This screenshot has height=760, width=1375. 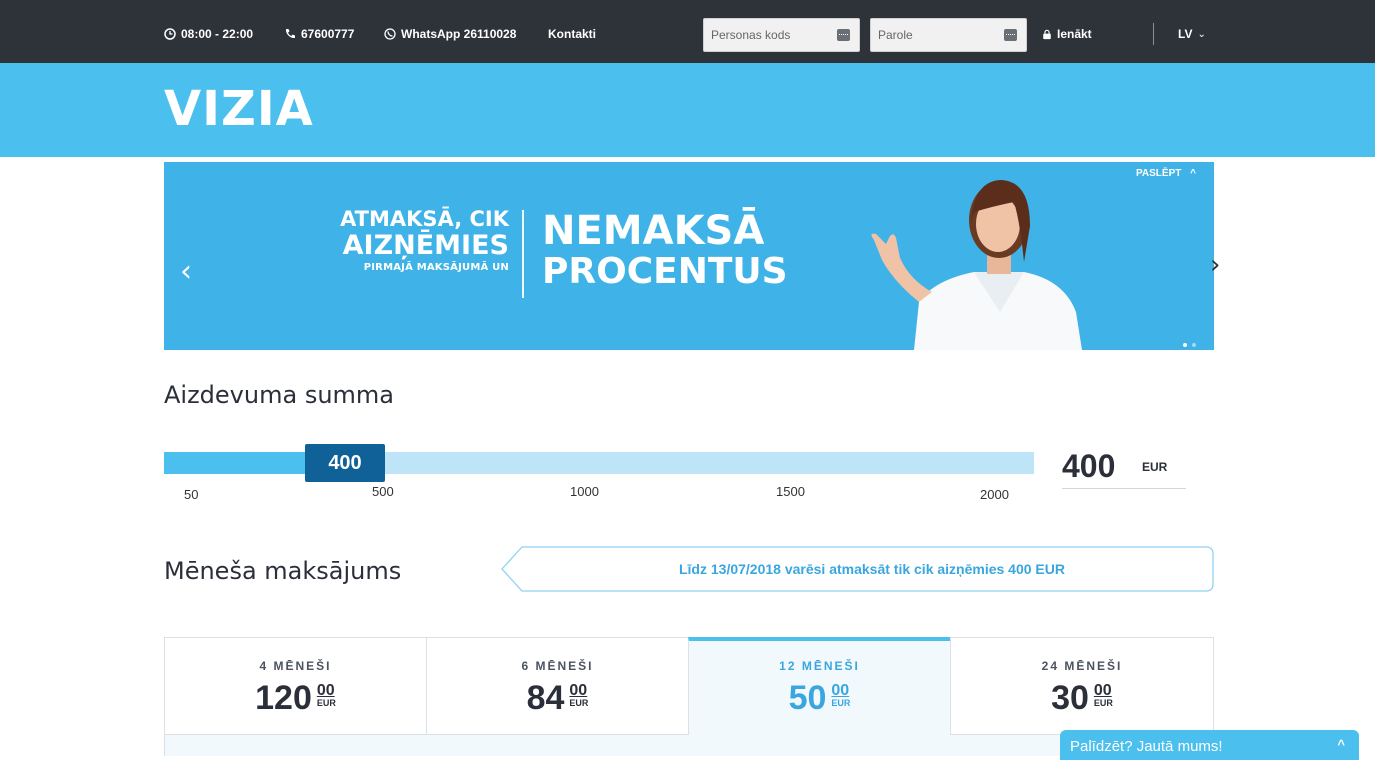 What do you see at coordinates (1158, 173) in the screenshot?
I see `hide-label: PASLĒPT` at bounding box center [1158, 173].